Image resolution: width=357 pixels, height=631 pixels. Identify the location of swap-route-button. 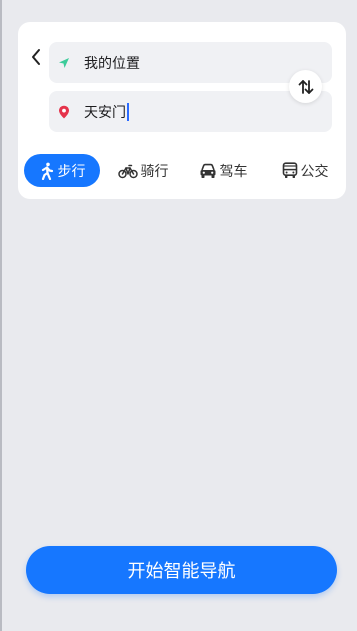
(305, 86).